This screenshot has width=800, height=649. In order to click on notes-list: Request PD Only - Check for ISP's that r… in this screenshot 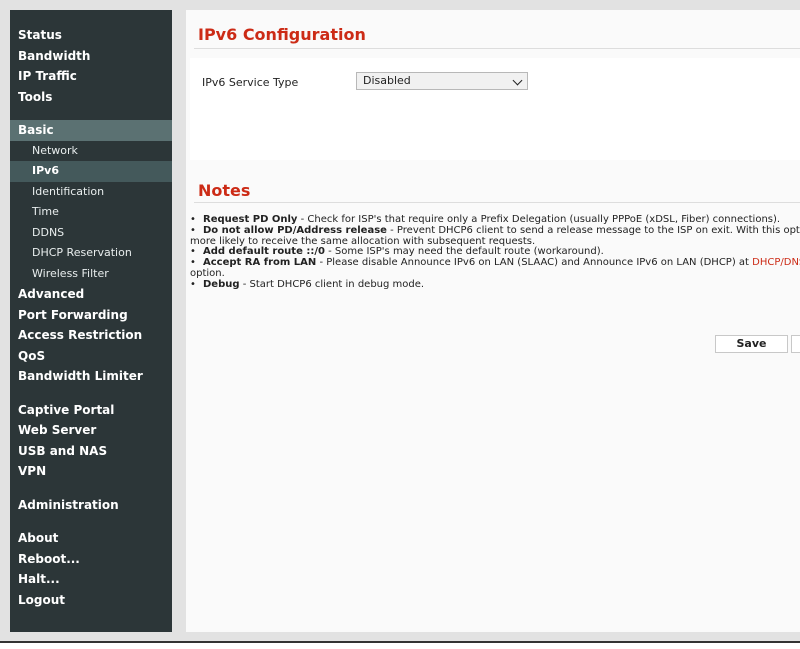, I will do `click(494, 252)`.